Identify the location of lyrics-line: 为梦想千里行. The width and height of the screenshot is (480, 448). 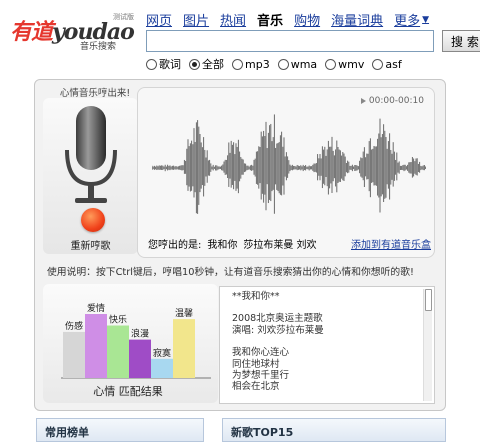
(261, 376).